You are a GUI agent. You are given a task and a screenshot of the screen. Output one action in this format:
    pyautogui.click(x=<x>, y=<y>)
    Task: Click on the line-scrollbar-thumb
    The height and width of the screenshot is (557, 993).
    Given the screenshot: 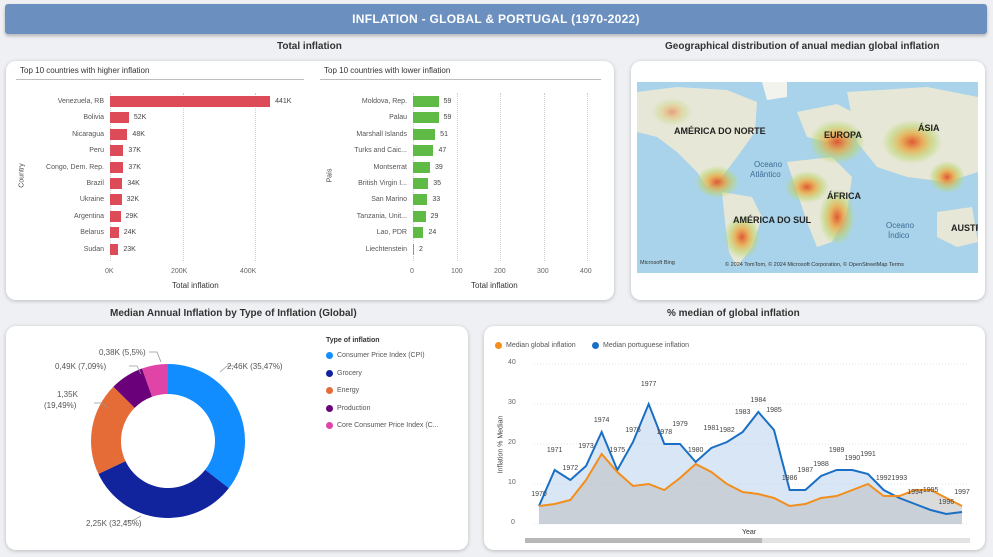 What is the action you would take?
    pyautogui.click(x=643, y=540)
    